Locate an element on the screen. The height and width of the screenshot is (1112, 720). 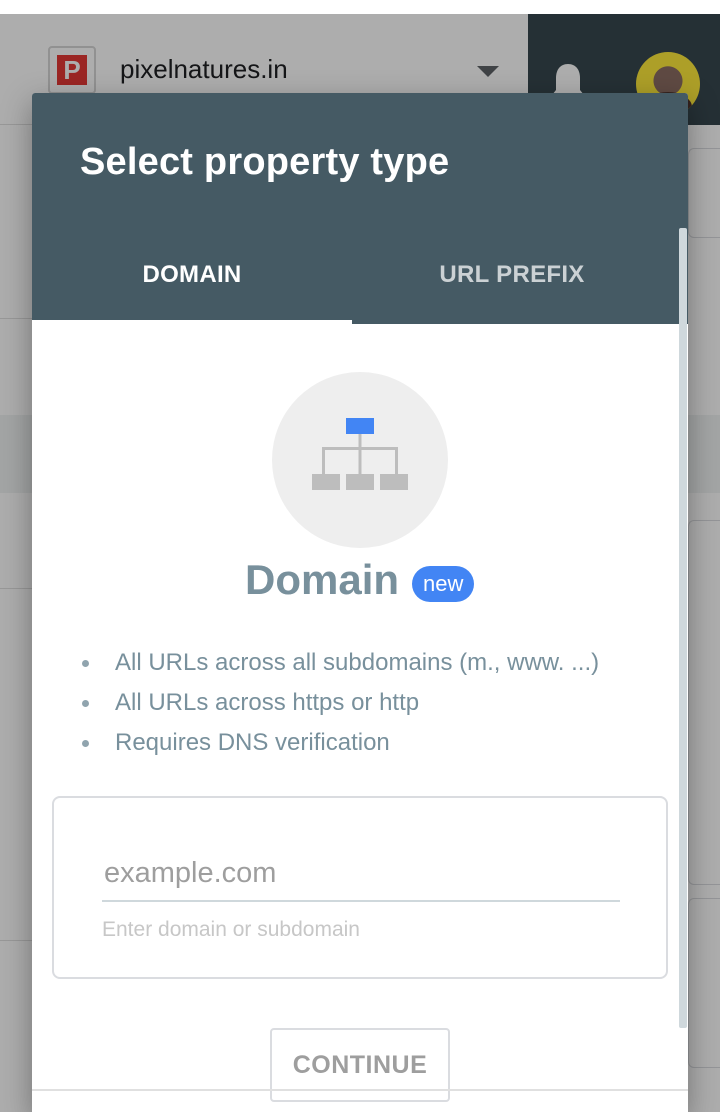
domain-input-helper: Enter domain or subdomain is located at coordinates (231, 929).